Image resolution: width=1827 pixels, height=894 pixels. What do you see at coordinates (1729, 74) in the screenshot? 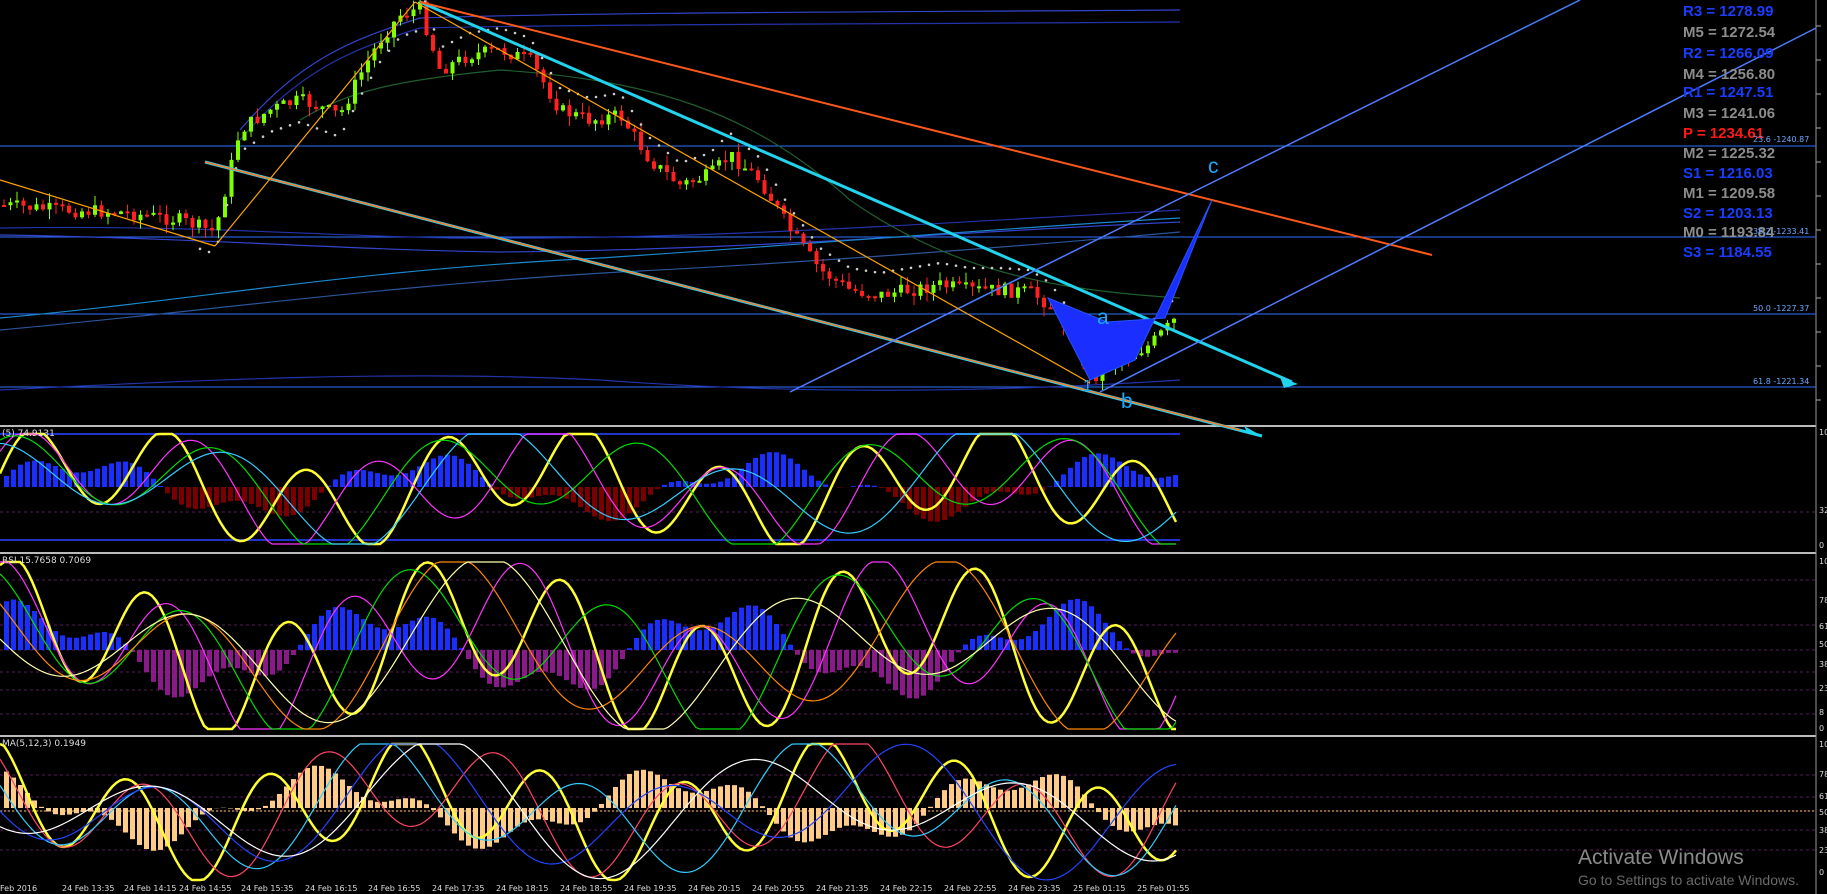
I see `pivot-m4: M4 = 1256.80` at bounding box center [1729, 74].